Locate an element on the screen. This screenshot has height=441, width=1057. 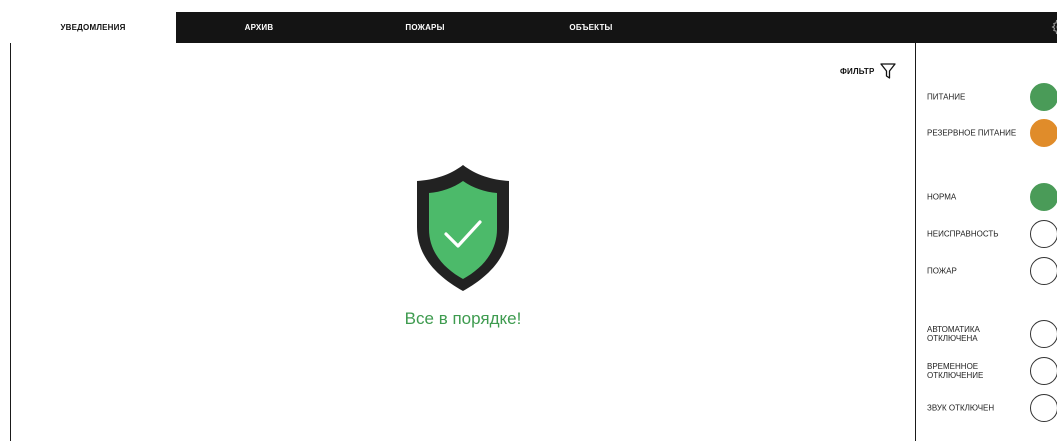
indicator-label: ВРЕМЕННОЕ ОТКЛЮЧЕНИЕ is located at coordinates (955, 371).